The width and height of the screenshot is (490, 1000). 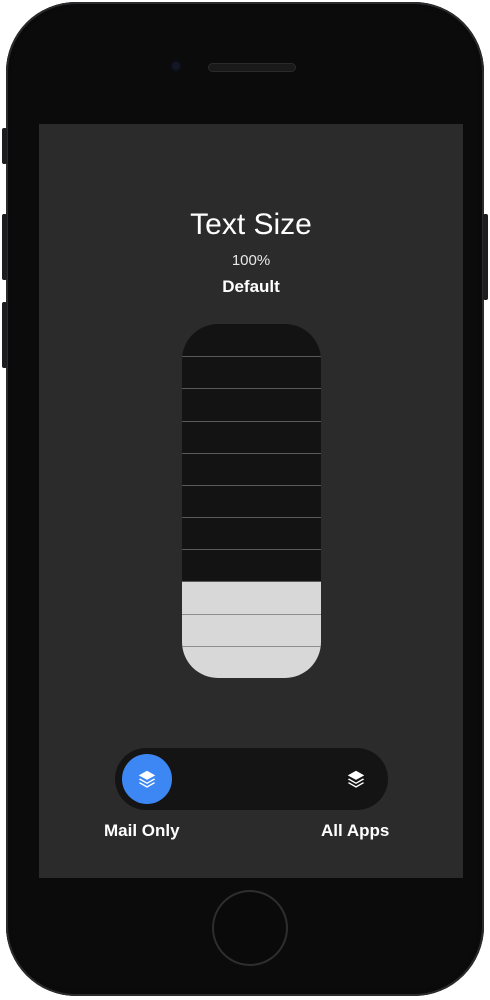 What do you see at coordinates (252, 67) in the screenshot?
I see `earpiece-speaker` at bounding box center [252, 67].